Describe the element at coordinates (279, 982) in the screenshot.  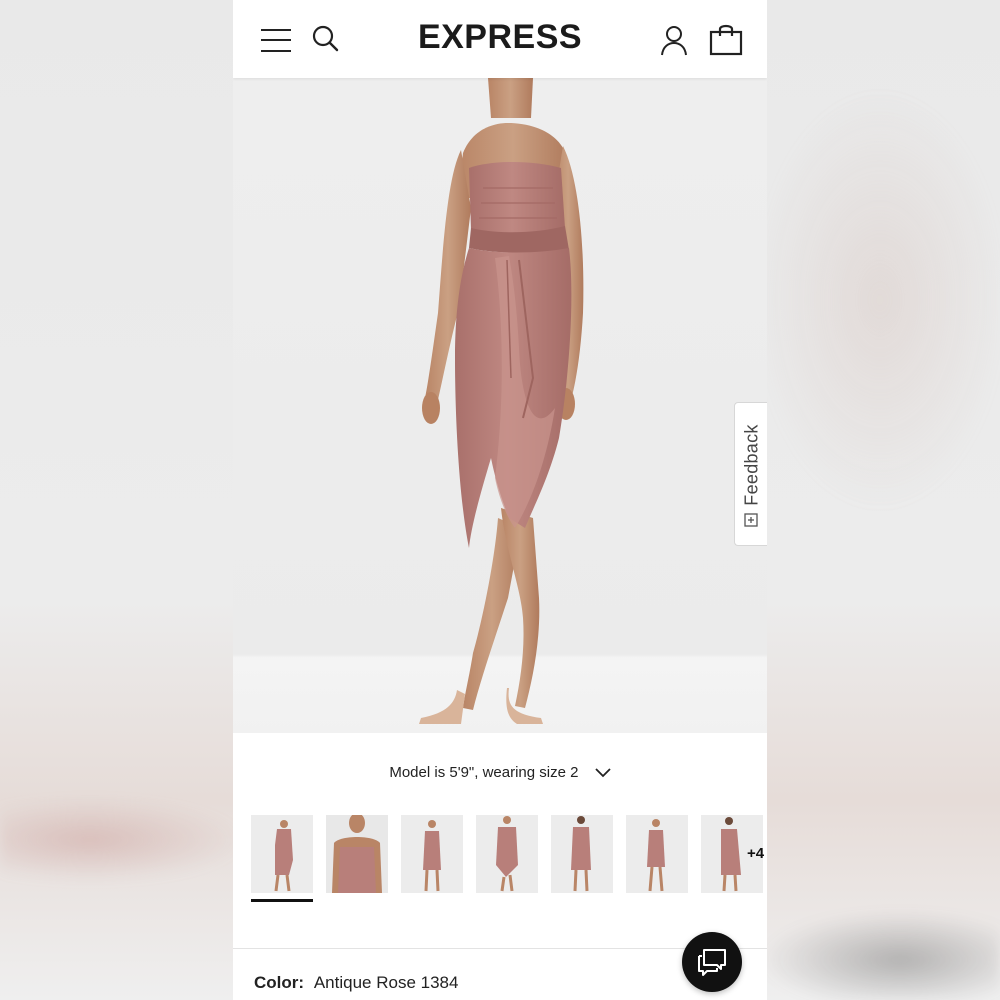
I see `color-label: Color:` at that location.